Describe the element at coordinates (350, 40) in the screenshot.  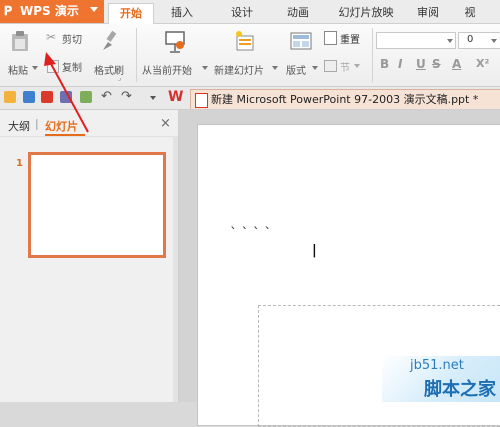
I see `reset-label: 重置` at that location.